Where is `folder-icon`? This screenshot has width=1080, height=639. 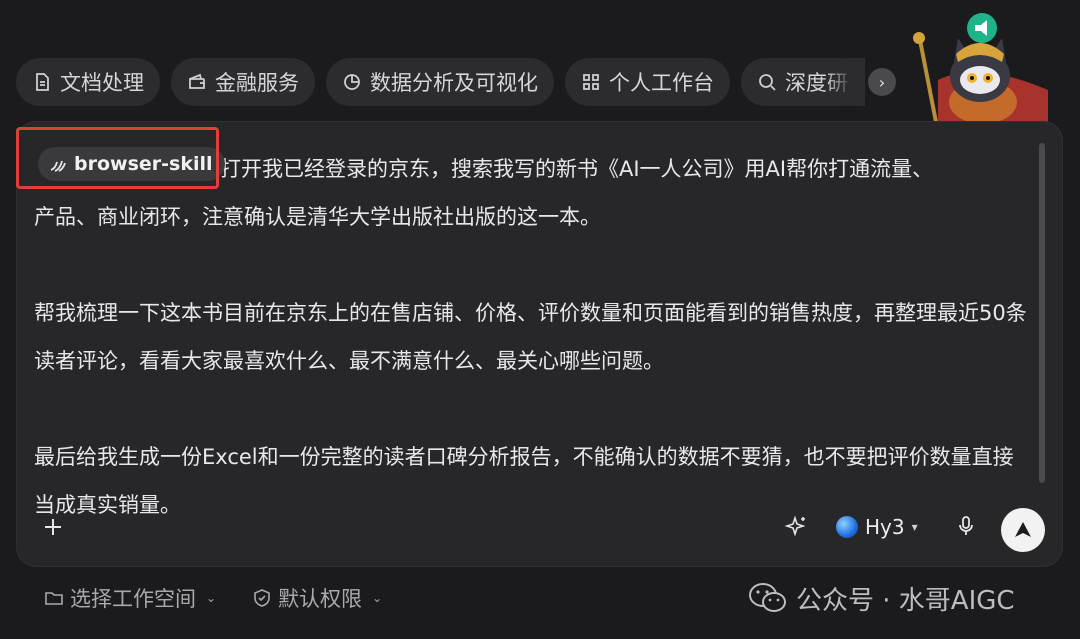
folder-icon is located at coordinates (54, 598).